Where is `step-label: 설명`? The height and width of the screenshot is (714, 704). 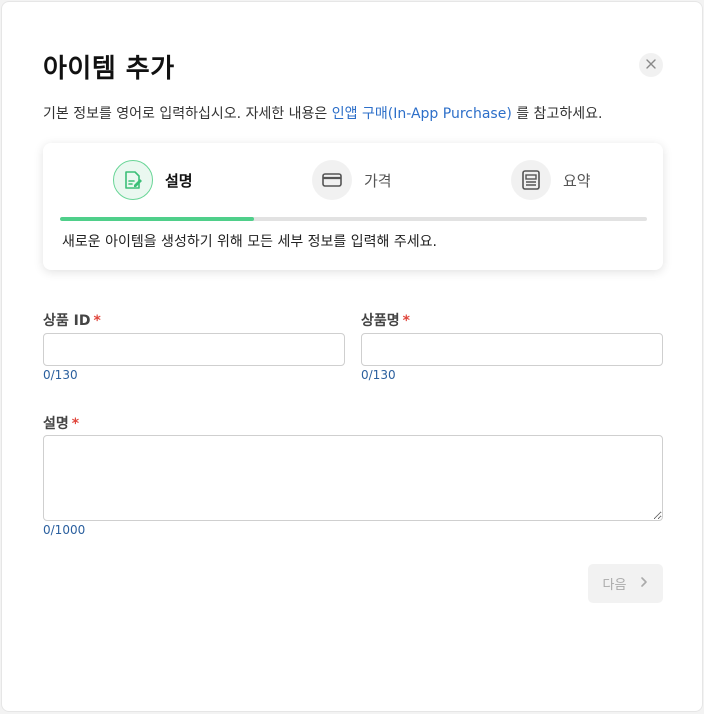
step-label: 설명 is located at coordinates (179, 180).